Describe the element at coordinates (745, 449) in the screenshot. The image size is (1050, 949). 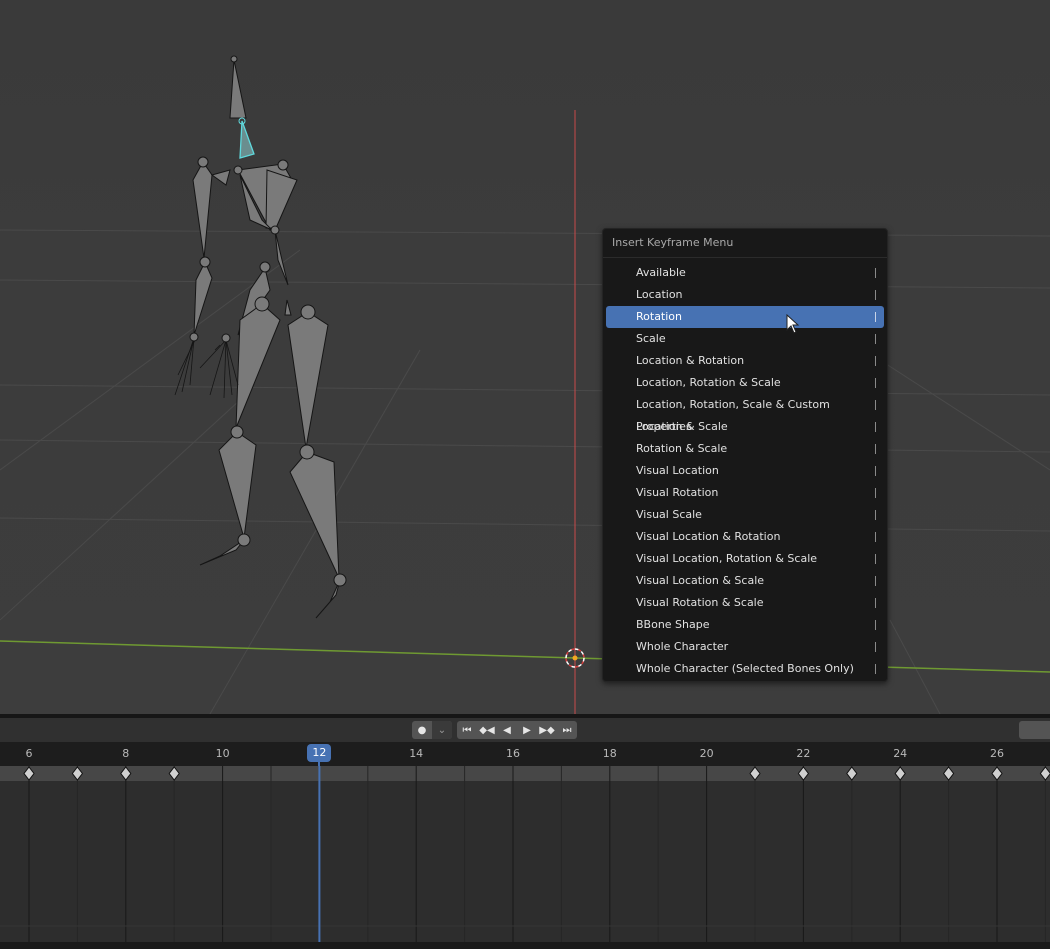
I see `menu-item-rotation-scale: Rotation & Scale` at that location.